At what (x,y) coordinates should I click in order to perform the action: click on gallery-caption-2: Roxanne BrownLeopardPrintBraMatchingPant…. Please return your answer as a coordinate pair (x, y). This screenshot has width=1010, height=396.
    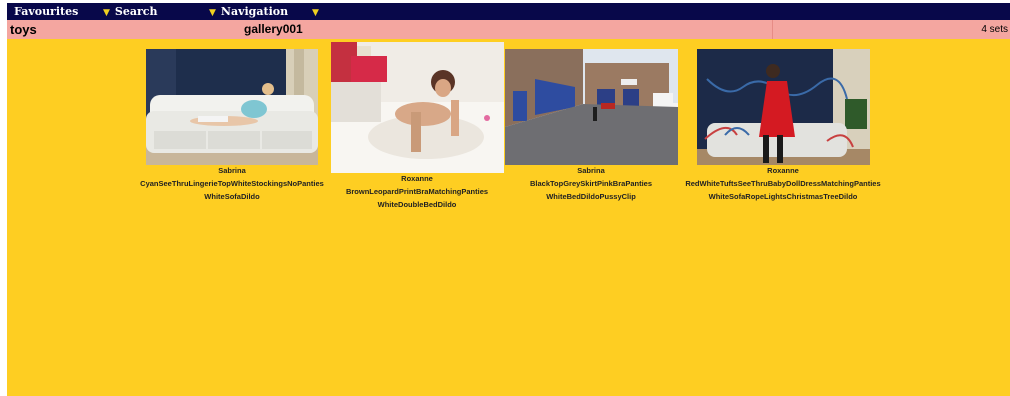
    Looking at the image, I should click on (417, 191).